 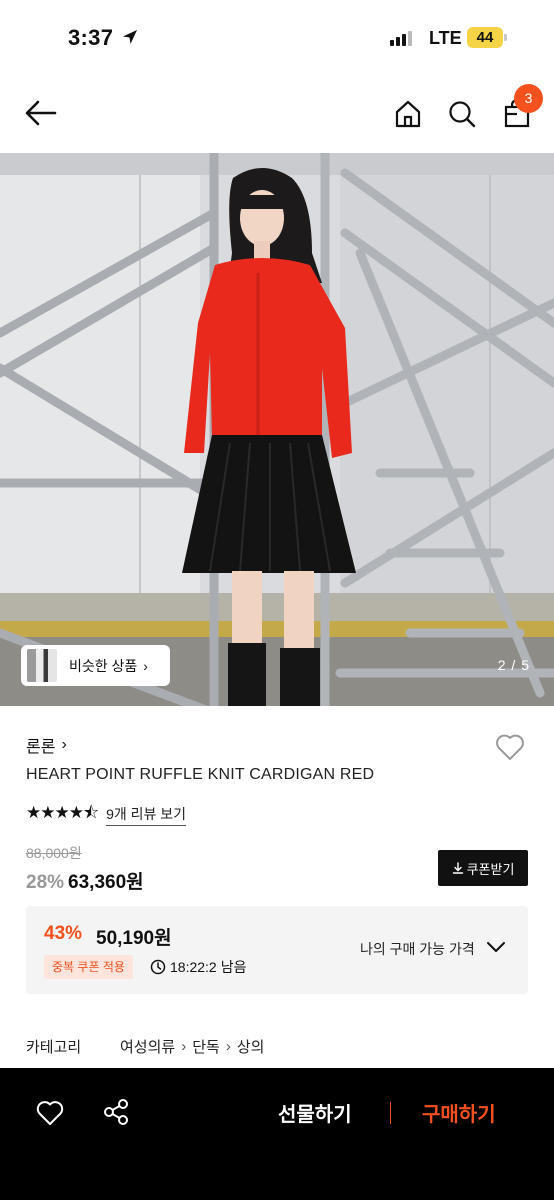 What do you see at coordinates (528, 98) in the screenshot?
I see `cart-count-badge: 3` at bounding box center [528, 98].